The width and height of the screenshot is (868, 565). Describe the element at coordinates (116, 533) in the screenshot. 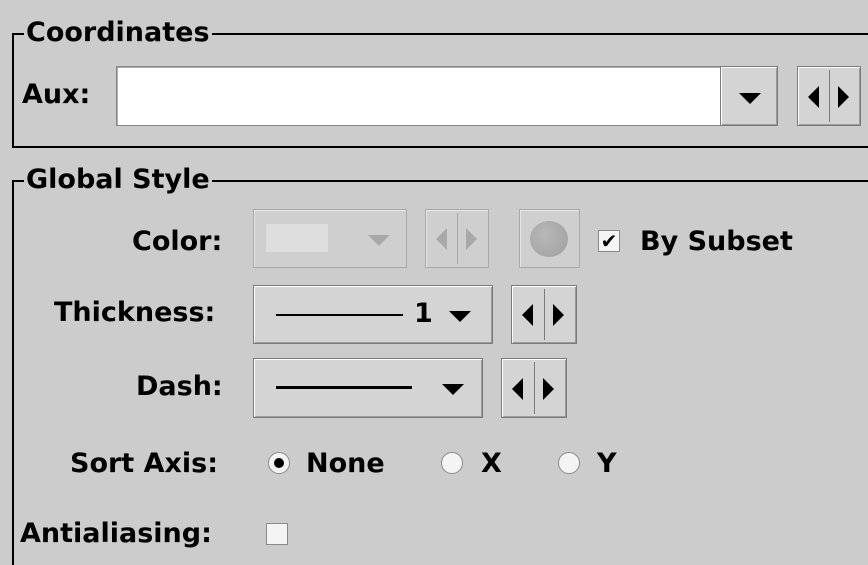

I see `antialiasing-label: Antialiasing:` at that location.